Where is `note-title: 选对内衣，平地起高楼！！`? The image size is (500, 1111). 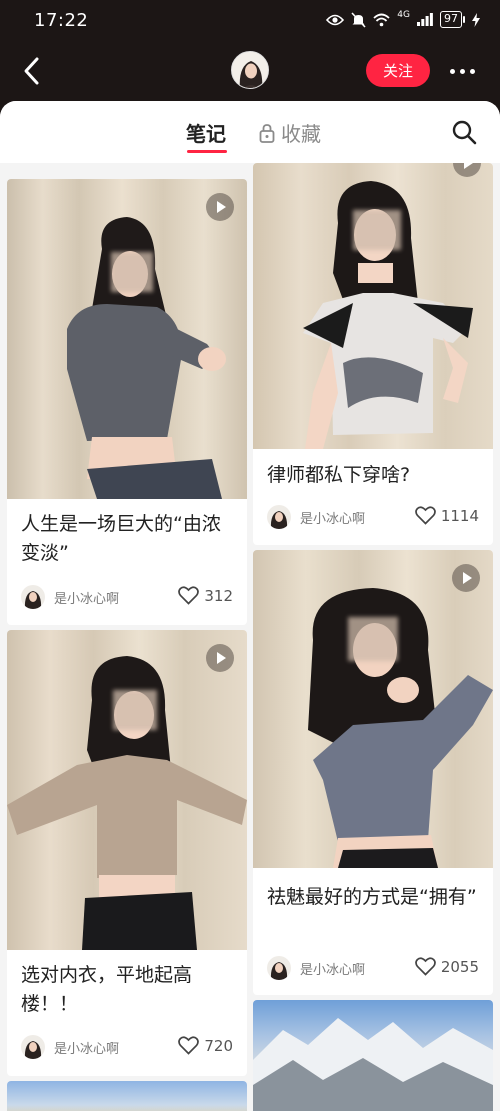 note-title: 选对内衣，平地起高楼！！ is located at coordinates (107, 989).